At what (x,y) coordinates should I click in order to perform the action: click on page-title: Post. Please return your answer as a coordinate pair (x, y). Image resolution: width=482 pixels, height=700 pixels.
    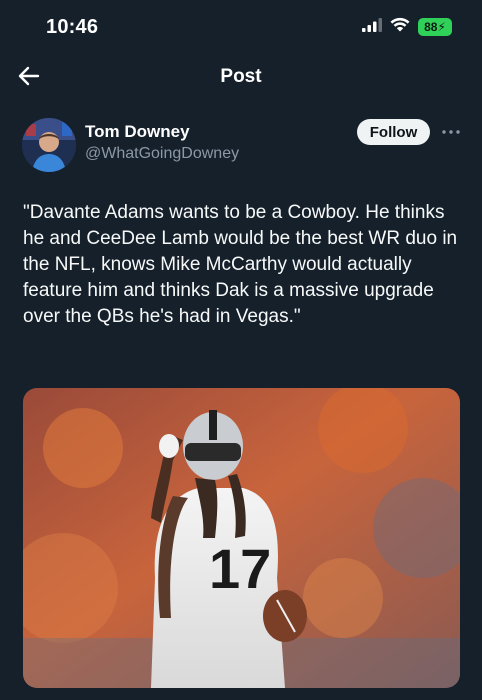
    Looking at the image, I should click on (241, 76).